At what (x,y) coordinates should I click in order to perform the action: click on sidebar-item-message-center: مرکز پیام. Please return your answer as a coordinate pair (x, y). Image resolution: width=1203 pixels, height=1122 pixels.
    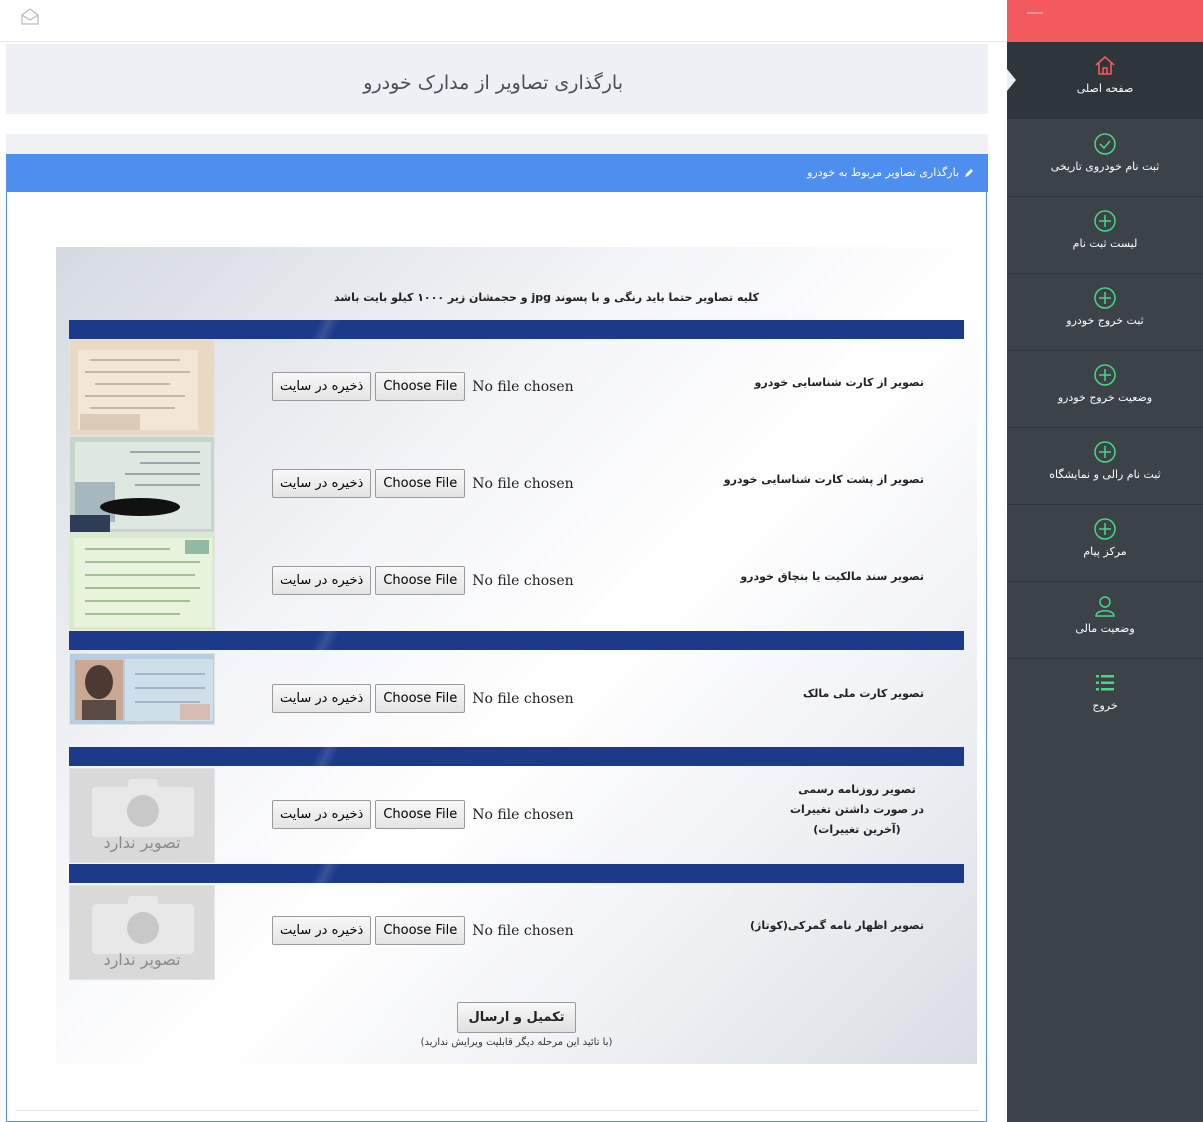
    Looking at the image, I should click on (1105, 543).